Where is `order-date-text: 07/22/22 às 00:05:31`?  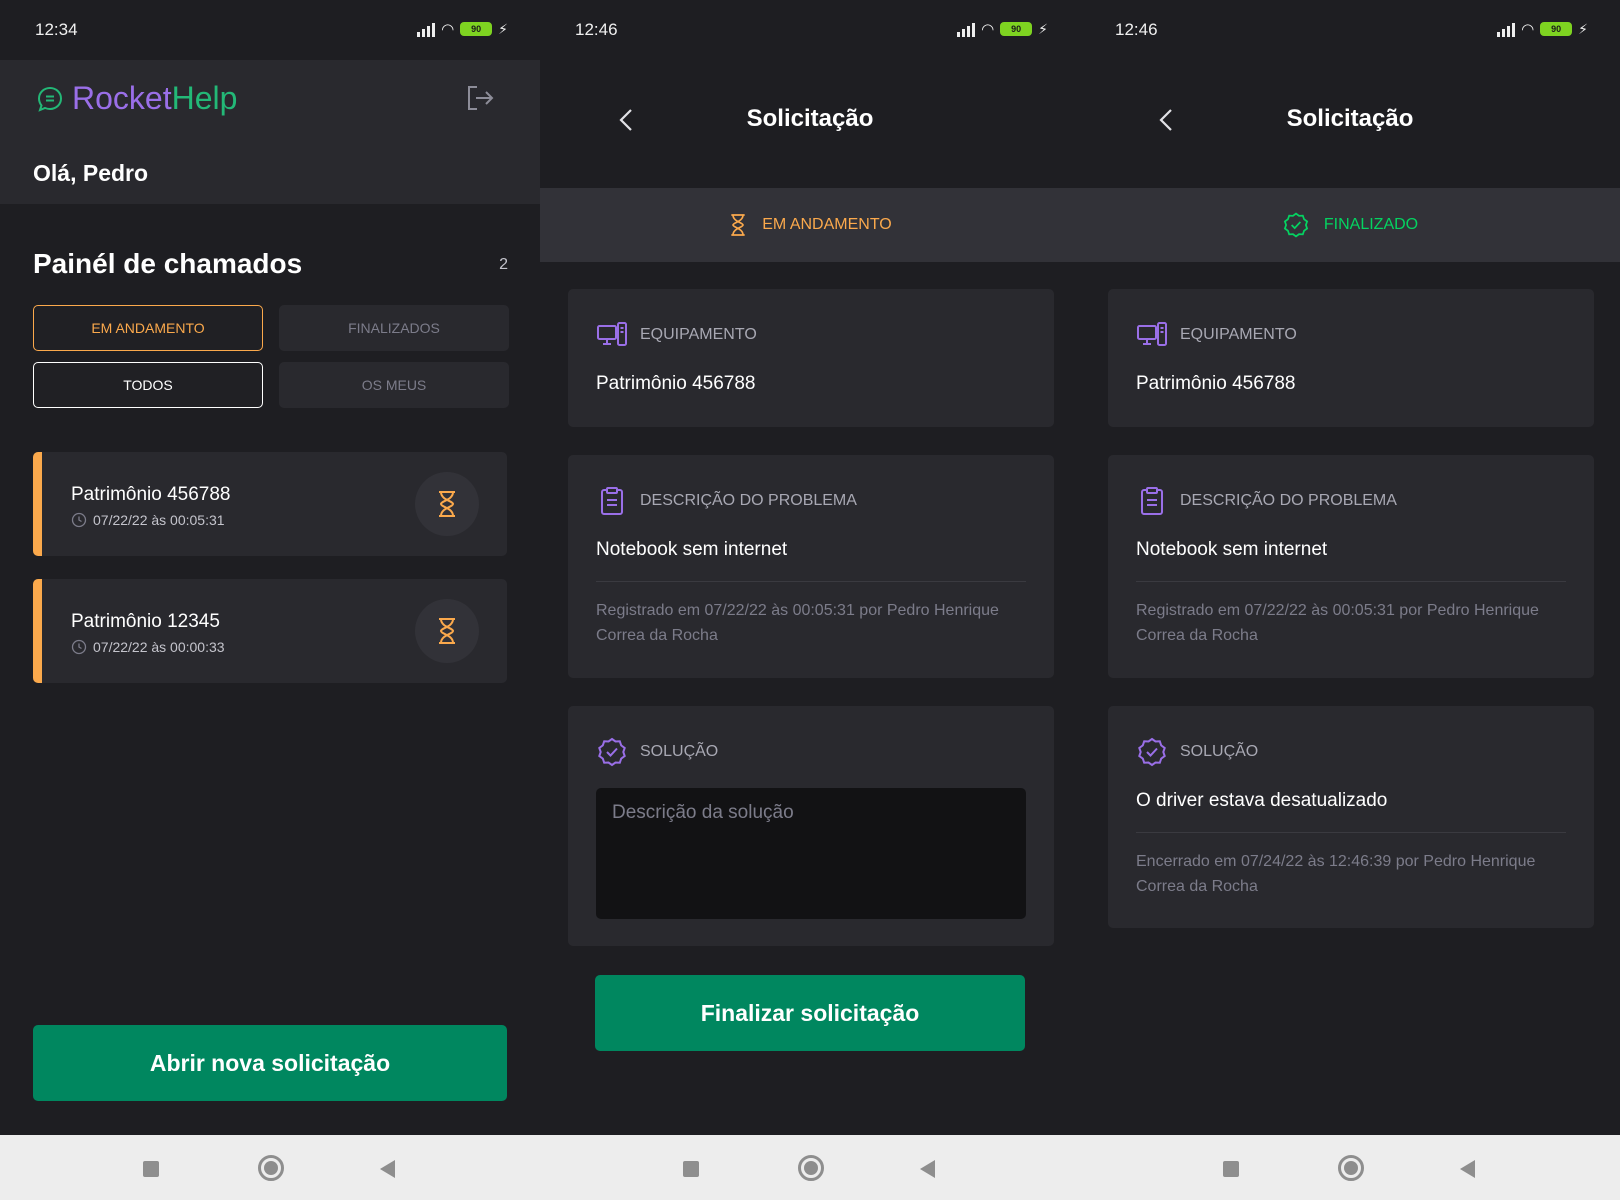
order-date-text: 07/22/22 às 00:05:31 is located at coordinates (159, 520).